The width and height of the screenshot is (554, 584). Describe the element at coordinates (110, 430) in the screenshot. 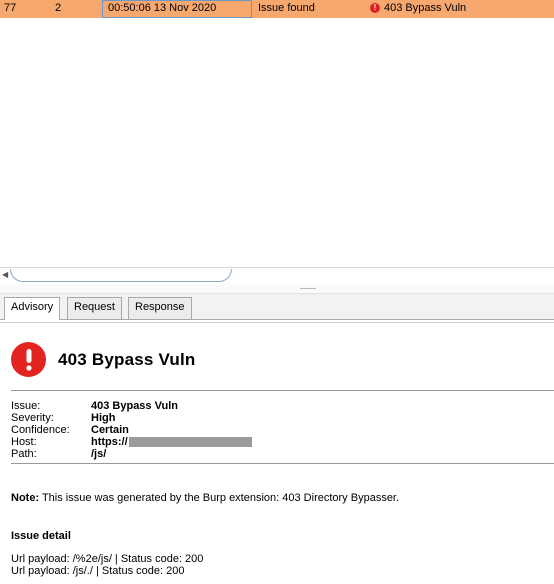

I see `field-value: Certain` at that location.